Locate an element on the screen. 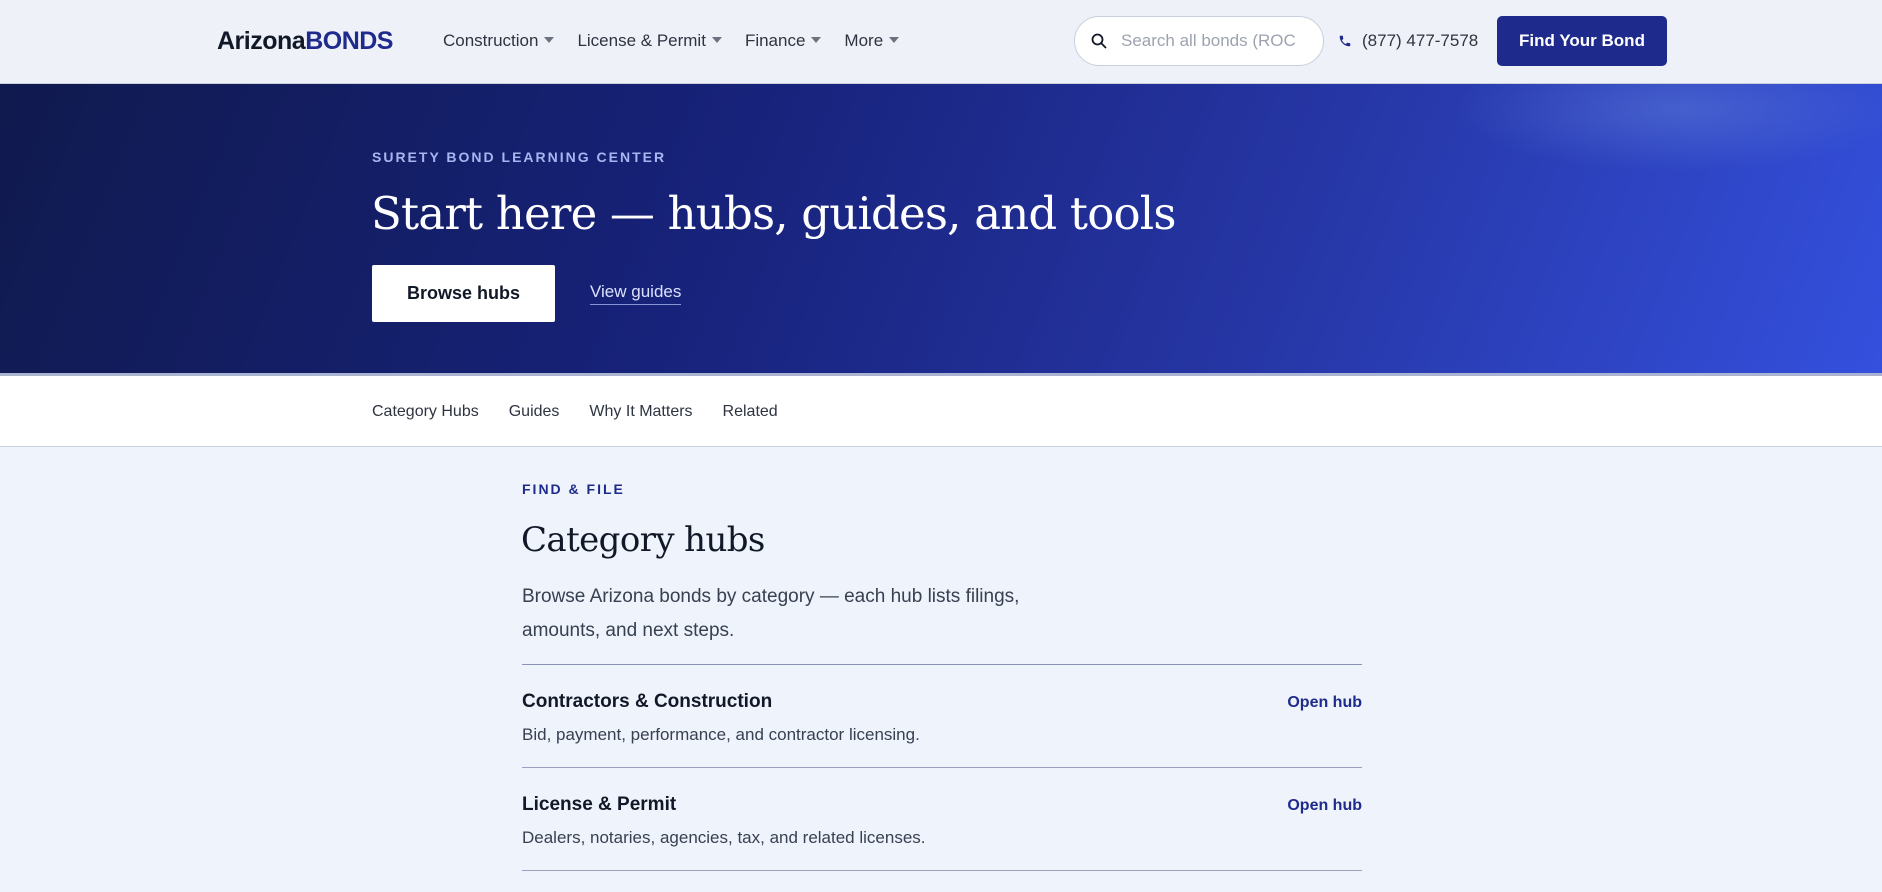 This screenshot has height=892, width=1882. section-eyebrow: FIND & FILE is located at coordinates (573, 489).